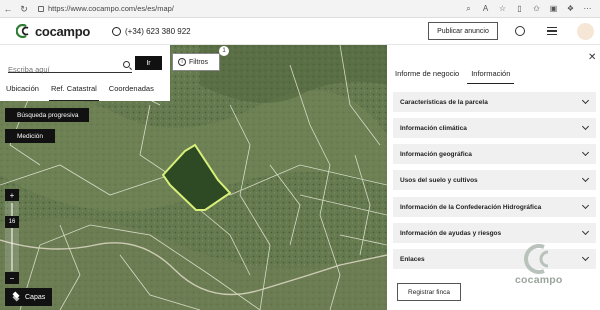  I want to click on section-label: Información geográfica, so click(436, 154).